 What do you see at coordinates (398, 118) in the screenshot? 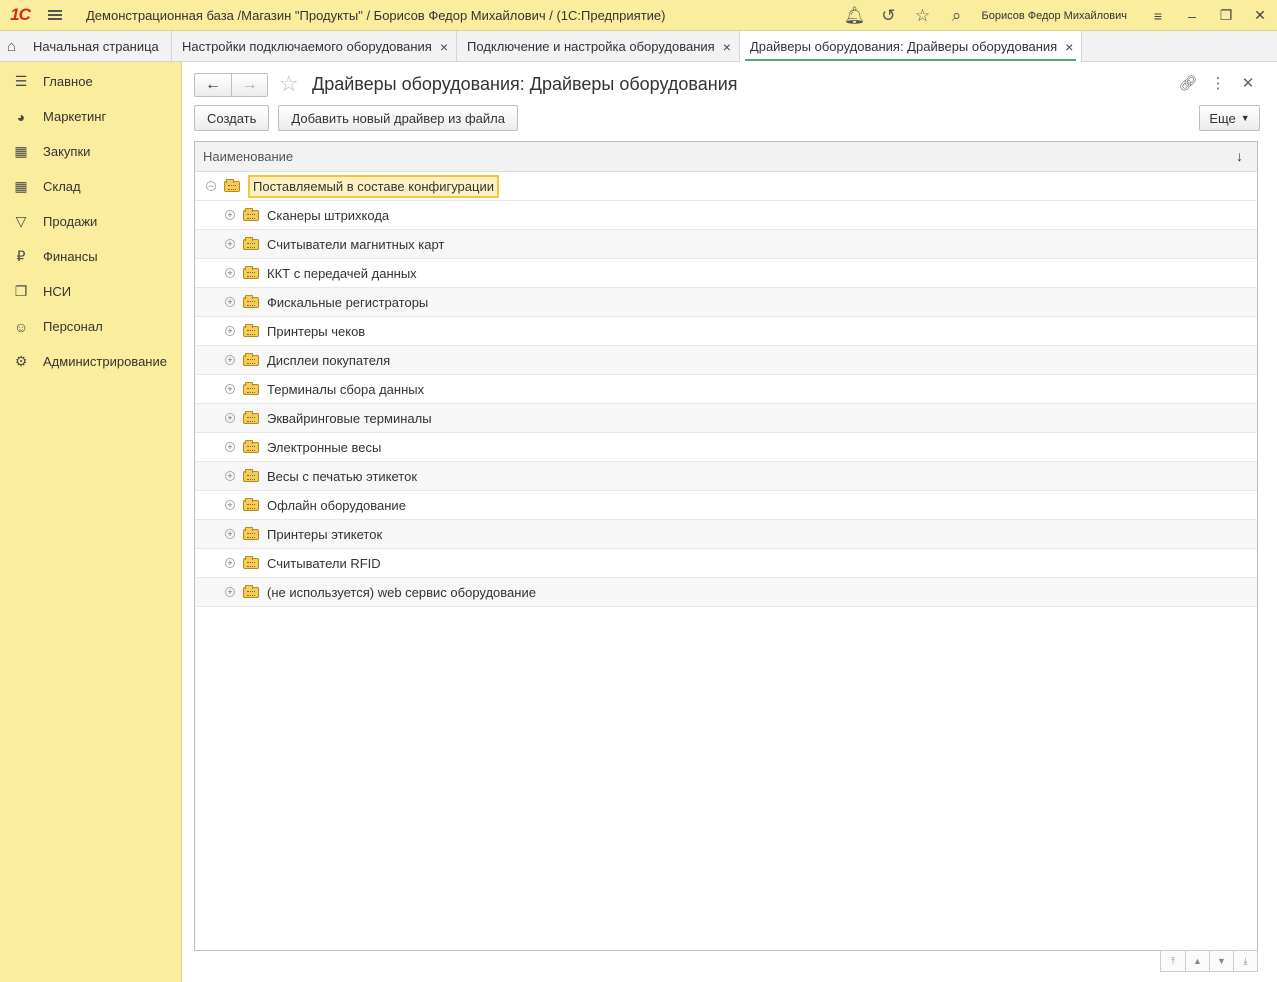
I see `add-driver-from-file-button: Добавить новый драйвер из файла` at bounding box center [398, 118].